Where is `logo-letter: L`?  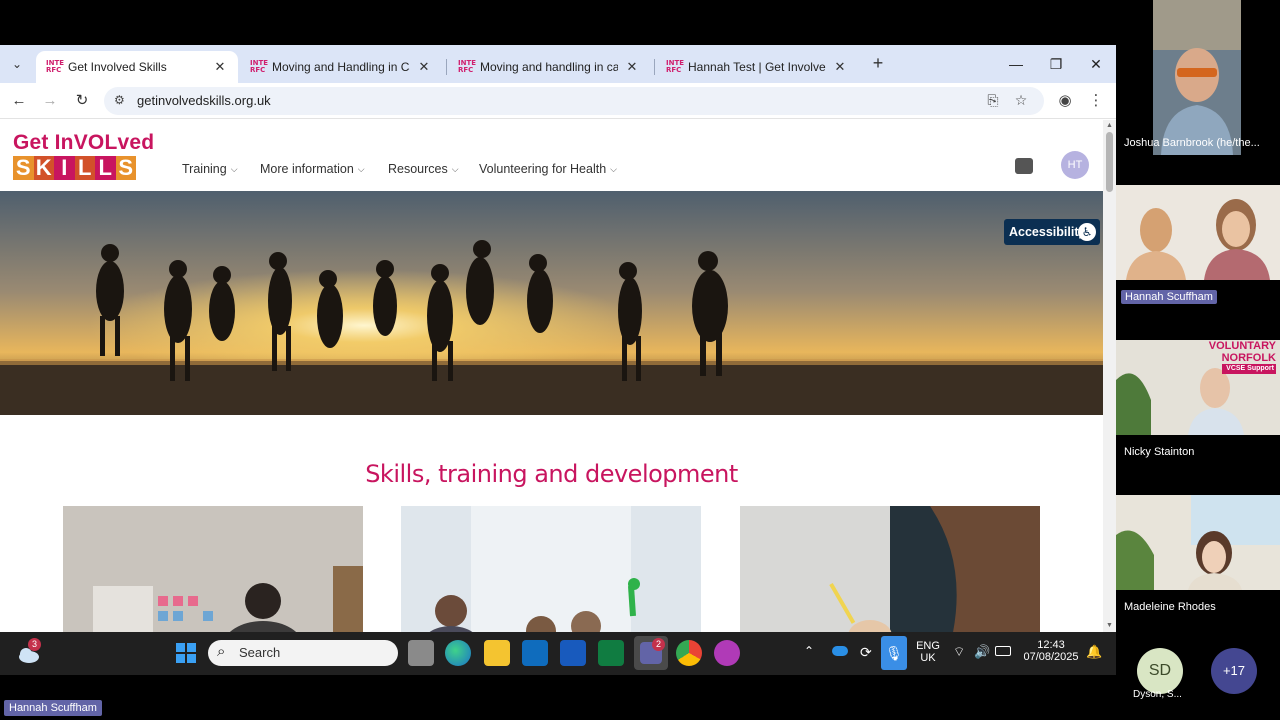
logo-letter: L is located at coordinates (84, 168).